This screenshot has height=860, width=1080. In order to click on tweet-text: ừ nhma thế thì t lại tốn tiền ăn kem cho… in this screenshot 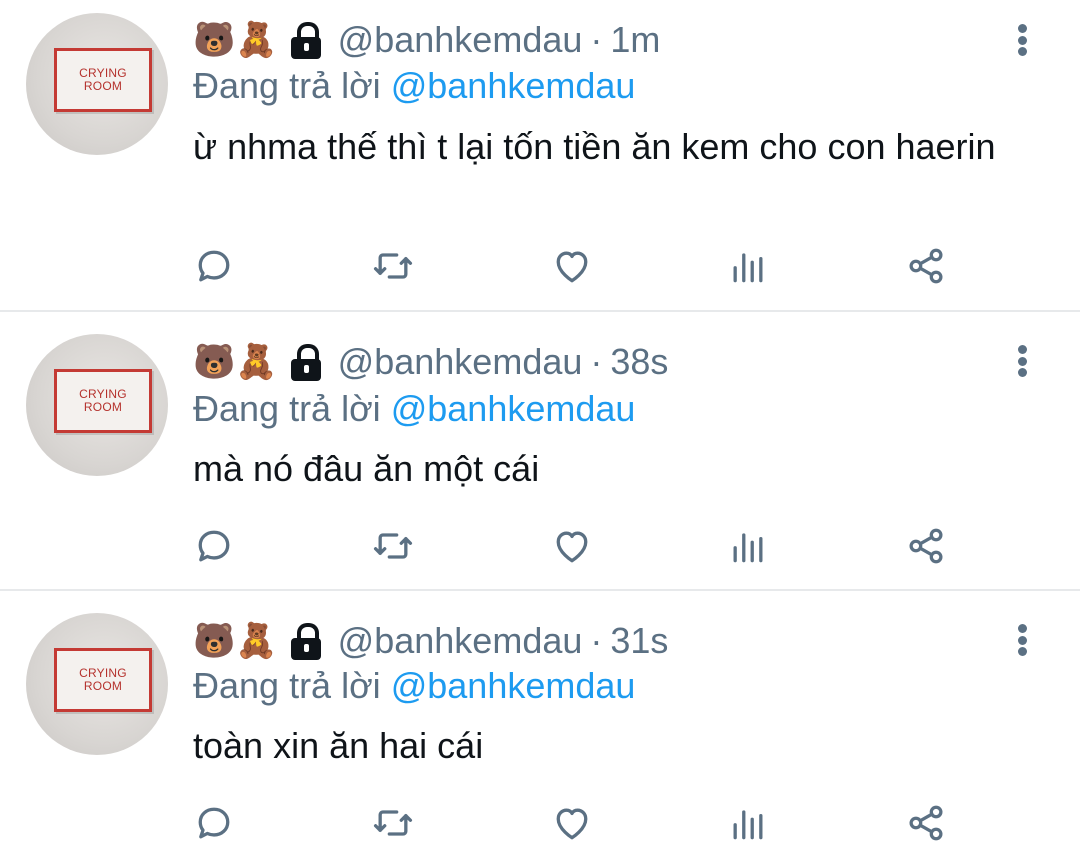, I will do `click(594, 146)`.